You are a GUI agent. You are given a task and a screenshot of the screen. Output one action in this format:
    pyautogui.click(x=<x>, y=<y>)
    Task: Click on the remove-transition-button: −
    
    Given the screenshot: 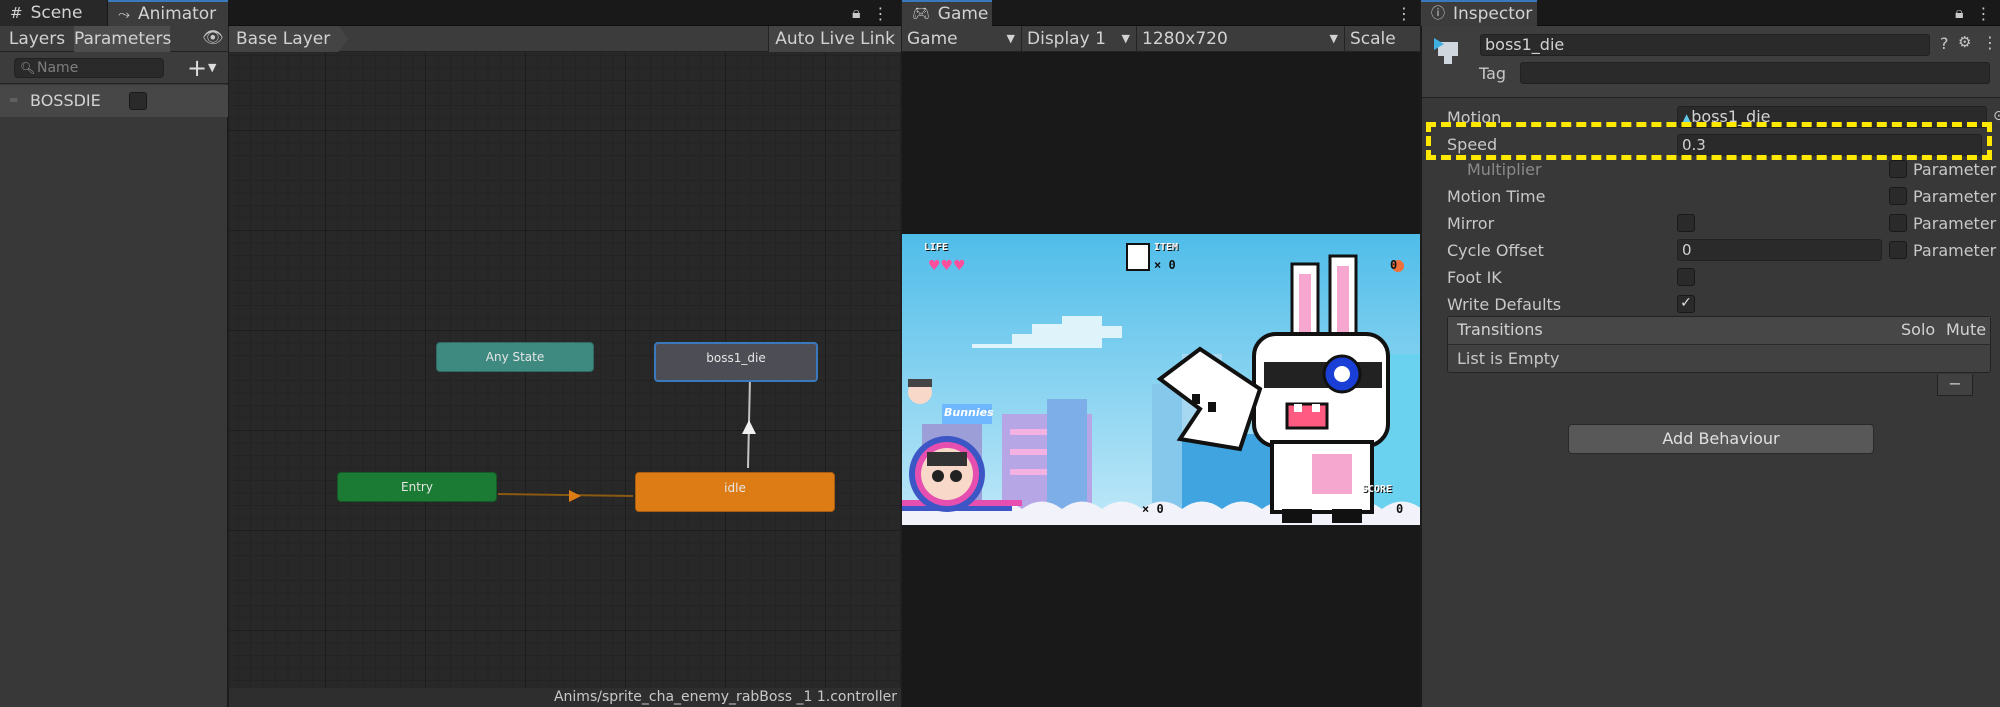 What is the action you would take?
    pyautogui.click(x=1955, y=385)
    